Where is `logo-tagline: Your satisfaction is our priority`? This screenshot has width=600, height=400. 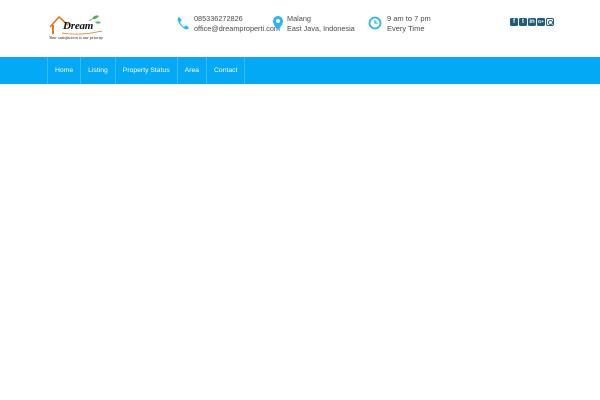 logo-tagline: Your satisfaction is our priority is located at coordinates (76, 37).